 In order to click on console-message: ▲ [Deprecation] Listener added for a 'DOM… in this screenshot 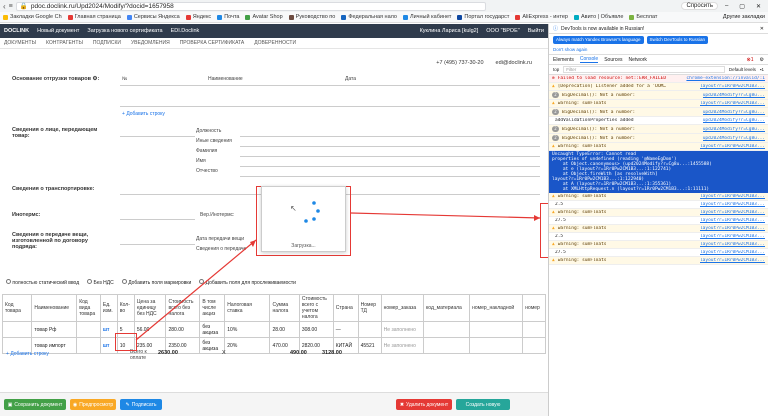, I will do `click(658, 87)`.